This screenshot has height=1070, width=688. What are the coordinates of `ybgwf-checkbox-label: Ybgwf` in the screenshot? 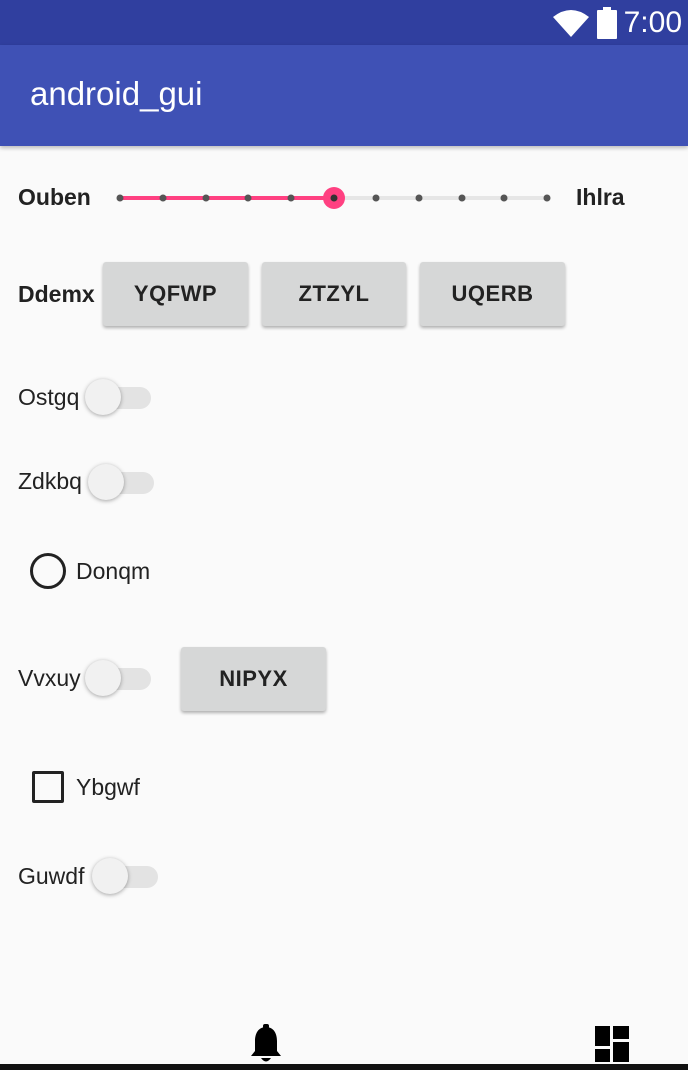 It's located at (108, 787).